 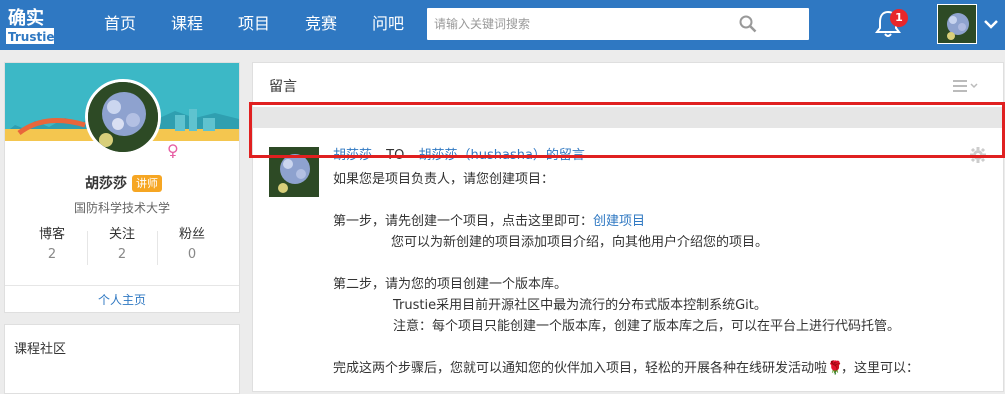 I want to click on stat-blogs: 博客 2, so click(x=52, y=245).